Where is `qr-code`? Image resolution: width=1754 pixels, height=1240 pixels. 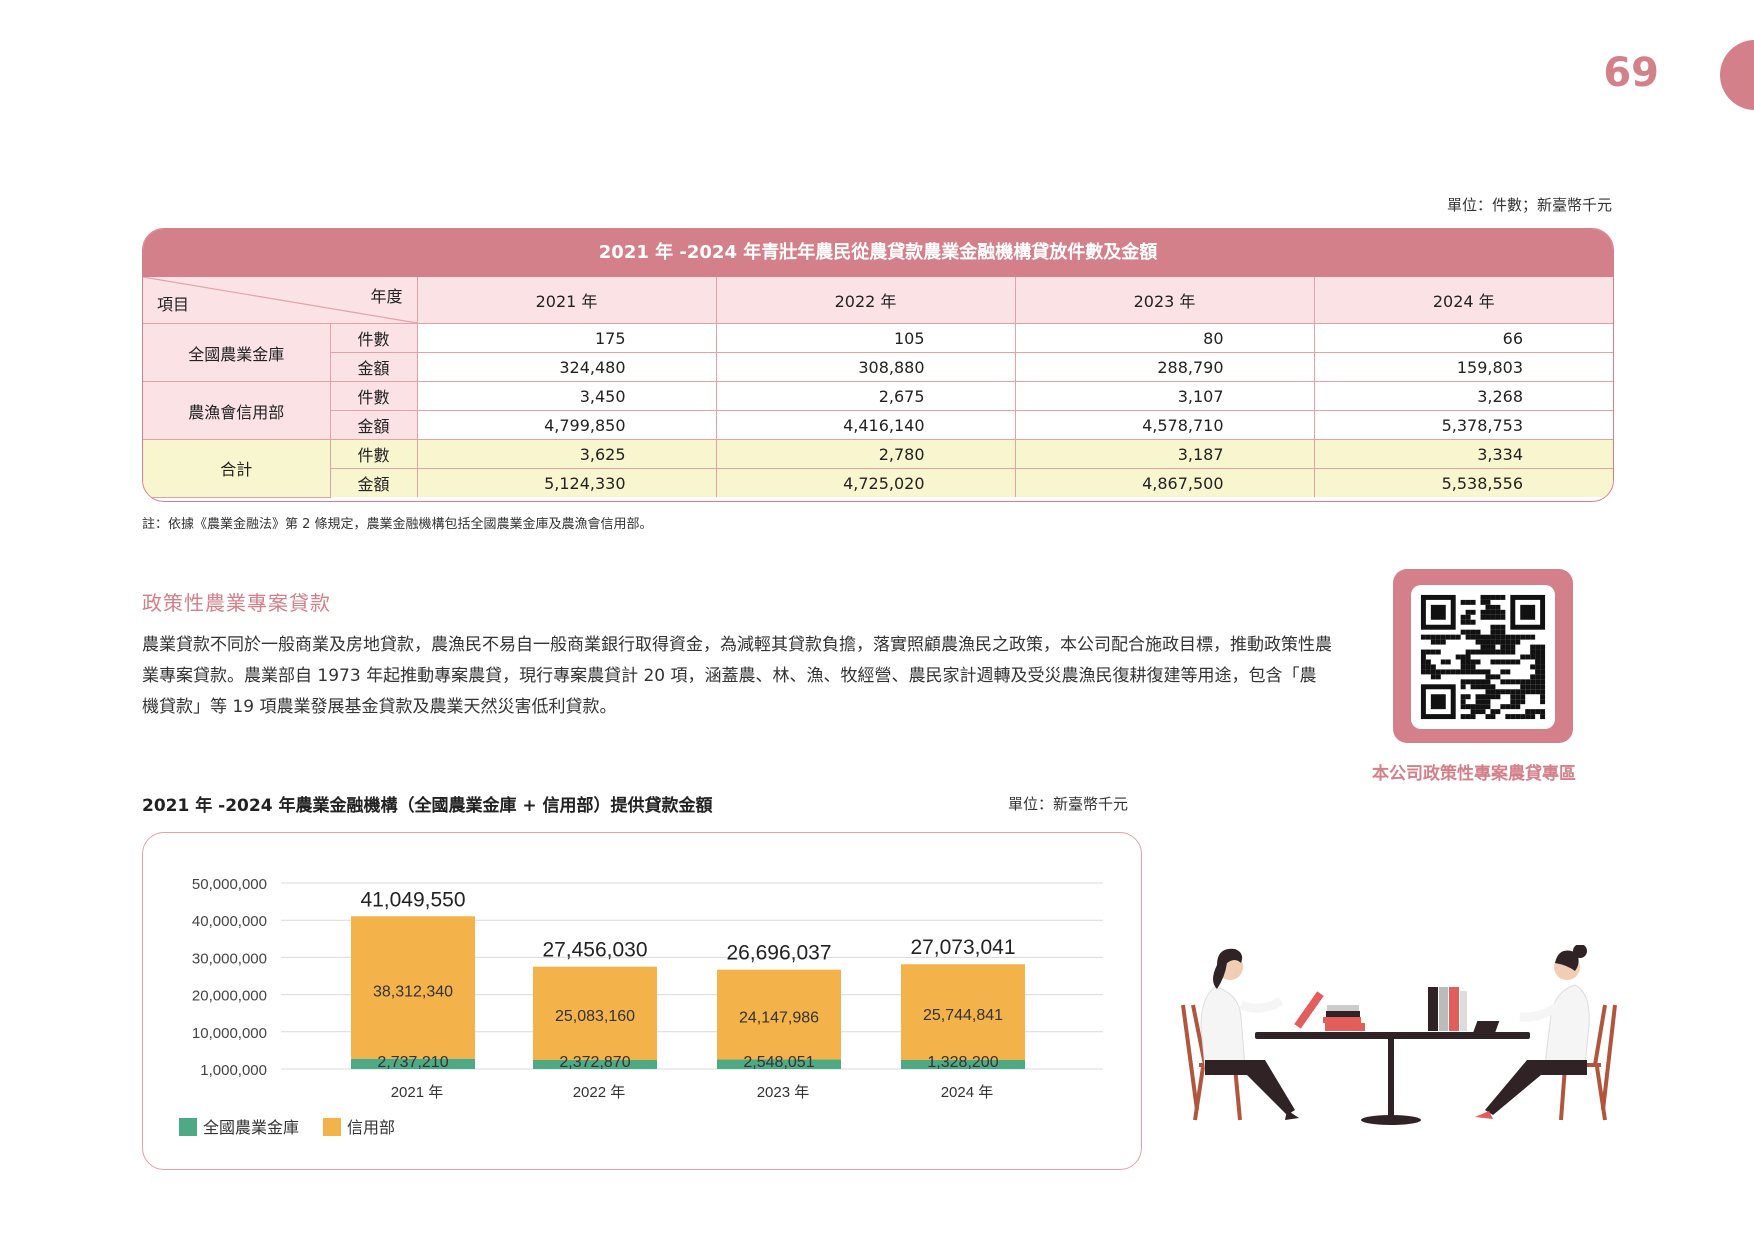 qr-code is located at coordinates (1483, 657).